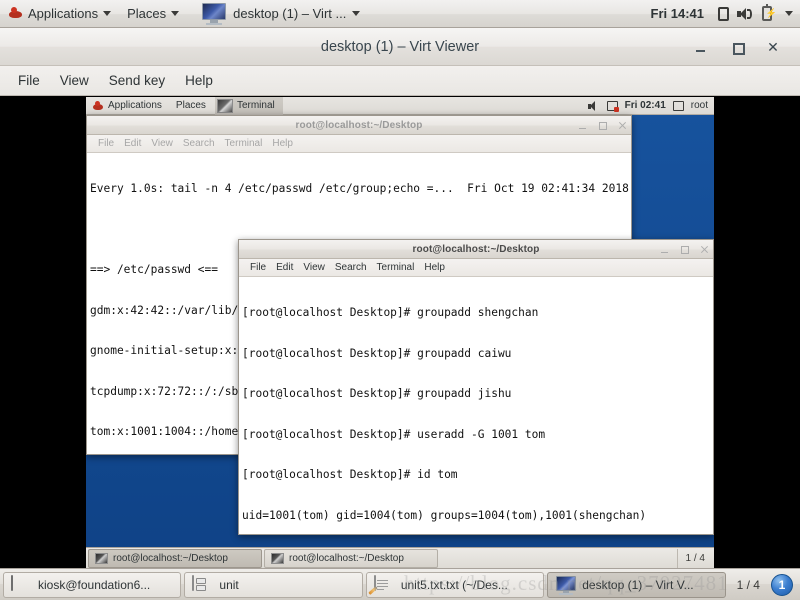  I want to click on terminal-front-titlebar: root@localhost:~/Desktop, so click(476, 249).